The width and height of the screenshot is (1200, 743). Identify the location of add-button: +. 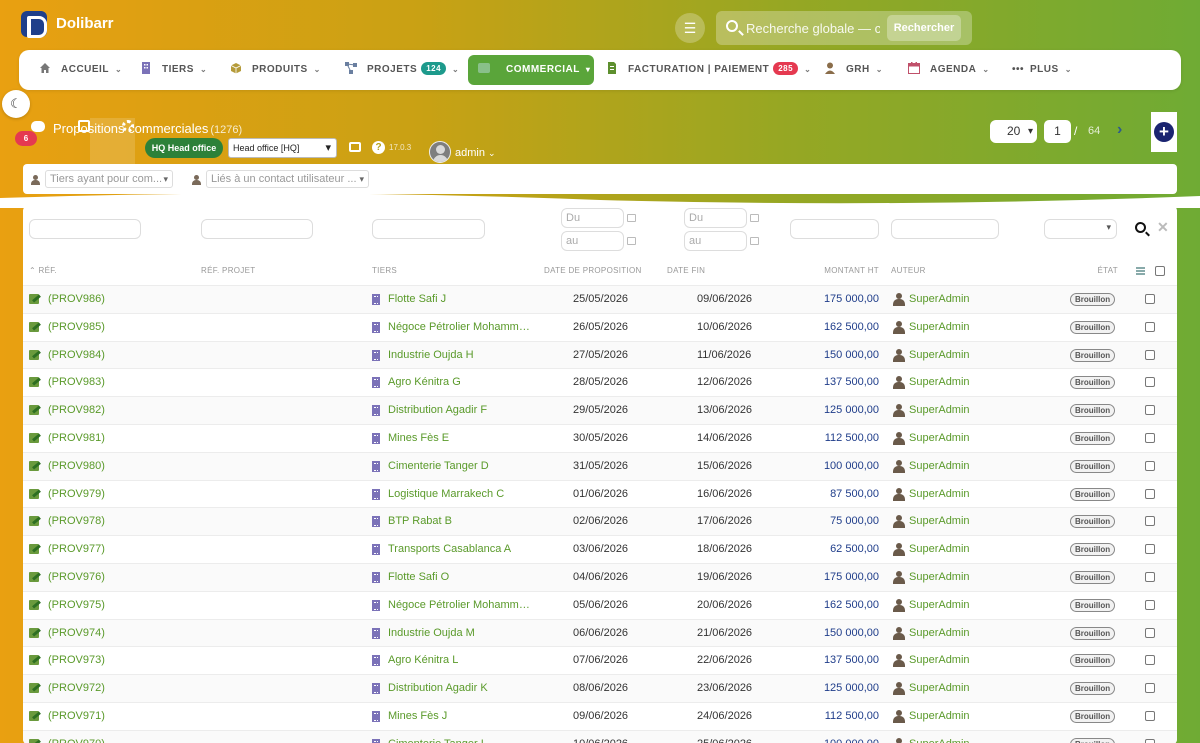
(1164, 132).